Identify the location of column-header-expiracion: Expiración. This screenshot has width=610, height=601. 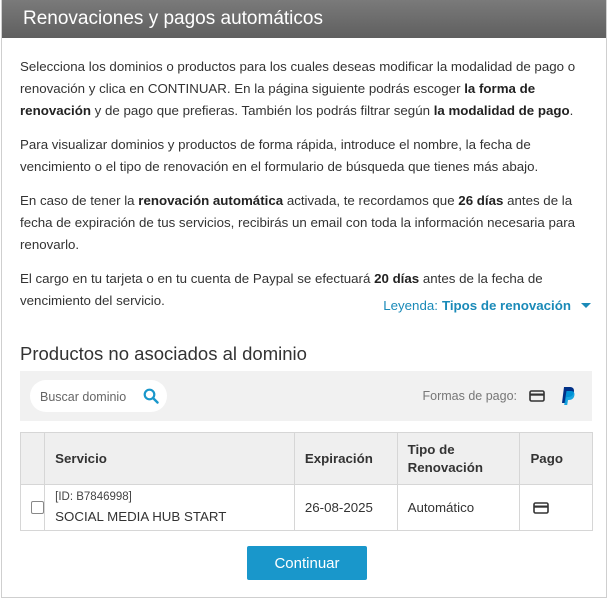
(345, 458).